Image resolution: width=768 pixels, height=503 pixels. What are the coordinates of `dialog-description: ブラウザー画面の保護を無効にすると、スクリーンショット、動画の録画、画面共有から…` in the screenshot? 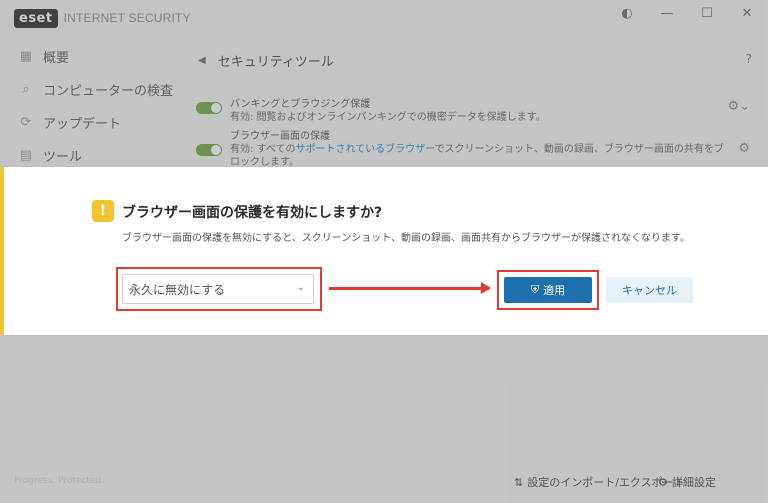 It's located at (406, 238).